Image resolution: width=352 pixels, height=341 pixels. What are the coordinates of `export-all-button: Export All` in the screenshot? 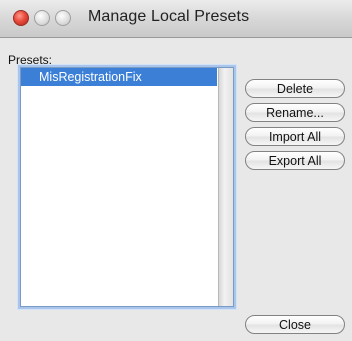 It's located at (295, 160).